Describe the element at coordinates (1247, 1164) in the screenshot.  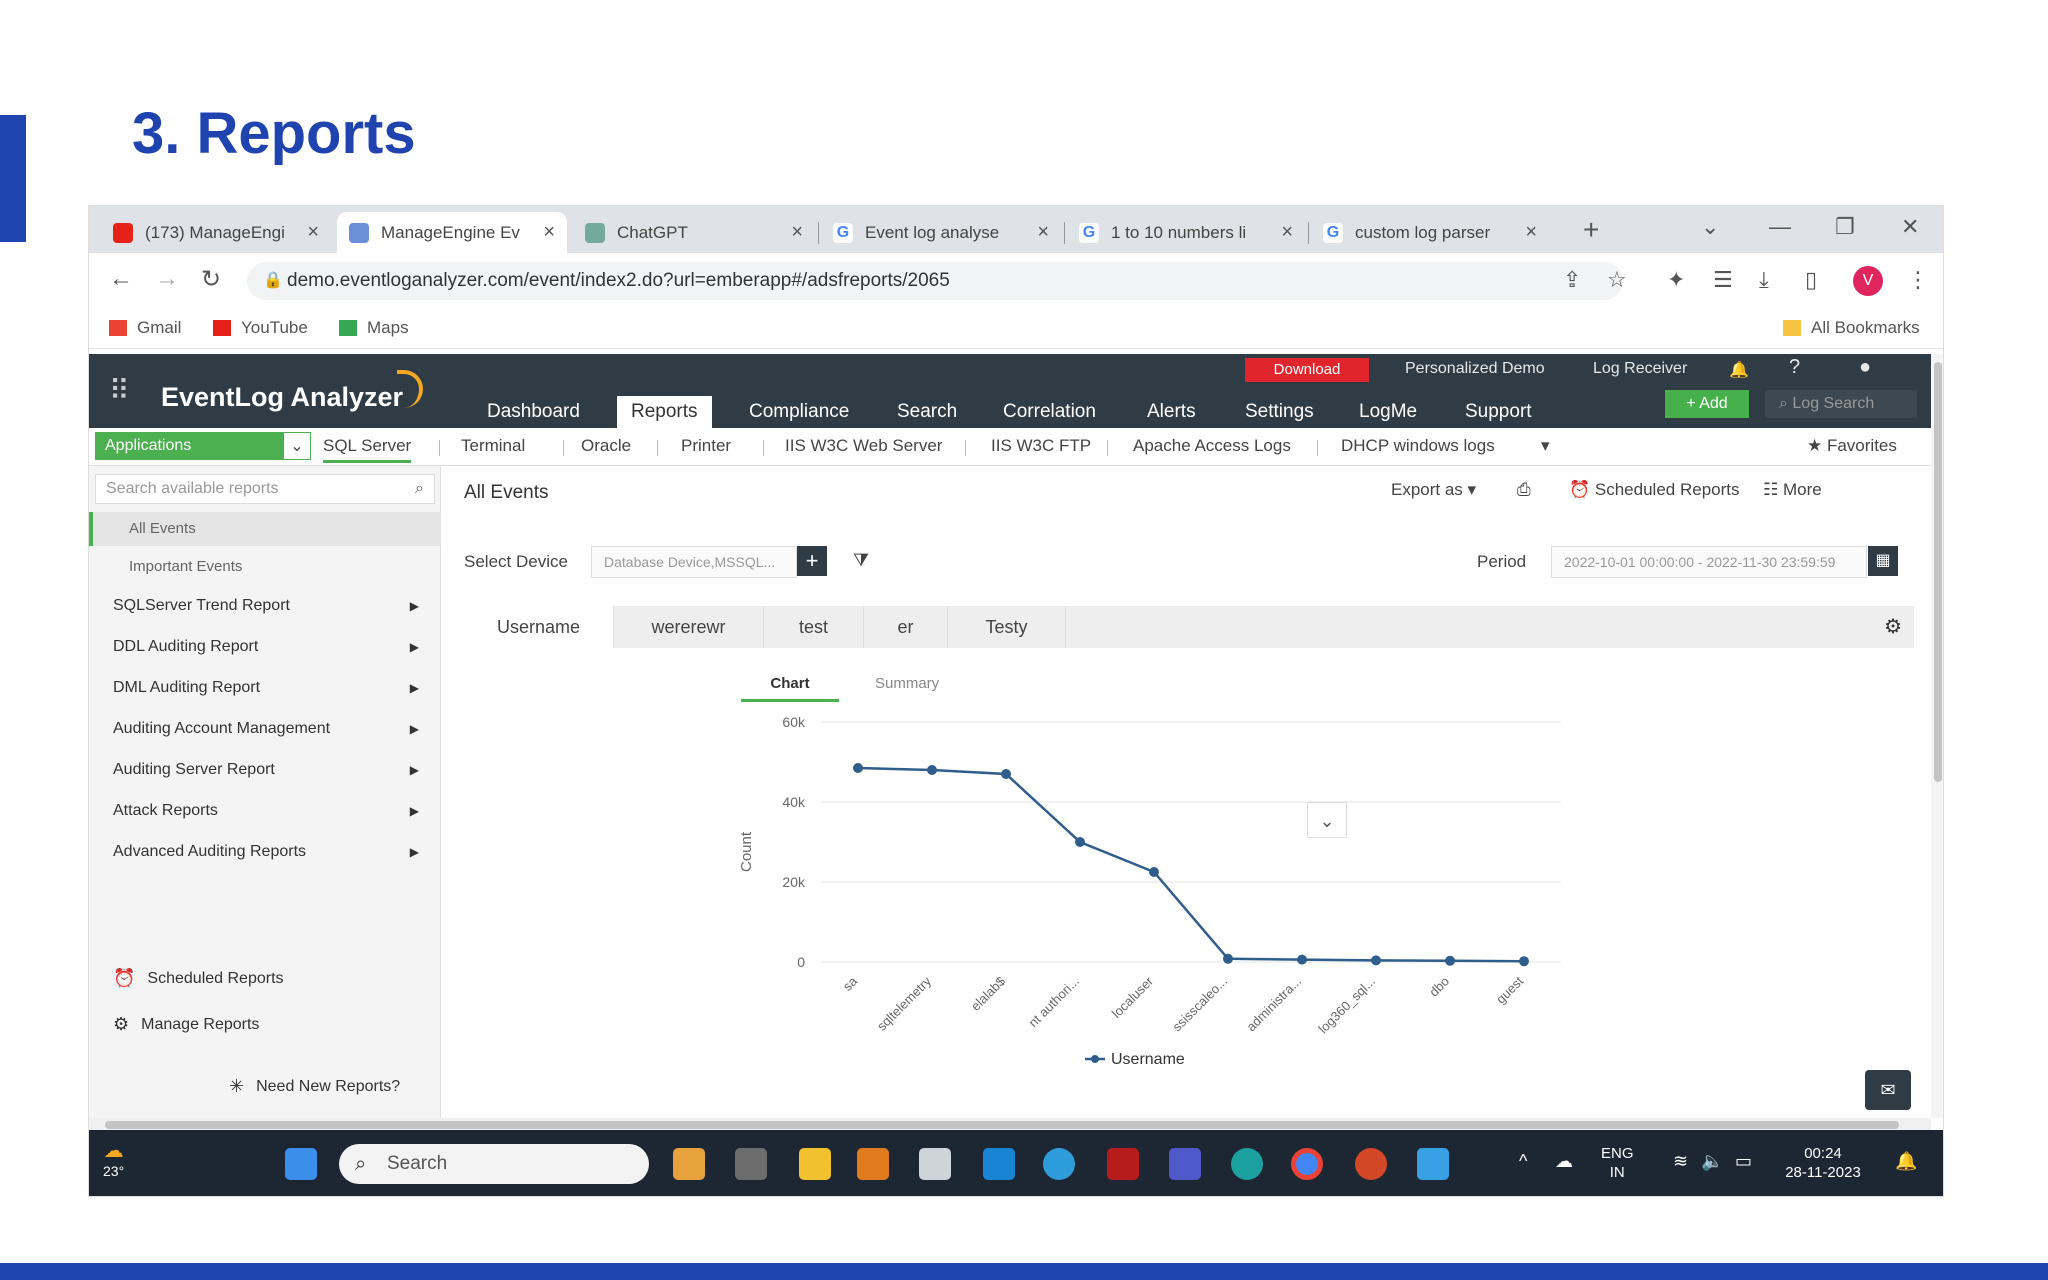
I see `edge-icon` at that location.